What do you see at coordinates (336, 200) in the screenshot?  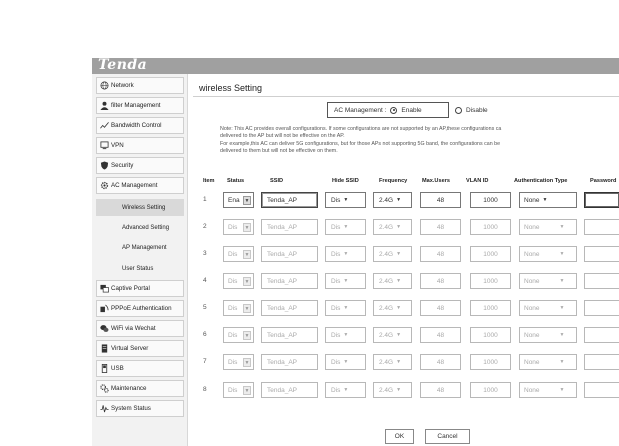 I see `hide-ssid-select-value: Dis` at bounding box center [336, 200].